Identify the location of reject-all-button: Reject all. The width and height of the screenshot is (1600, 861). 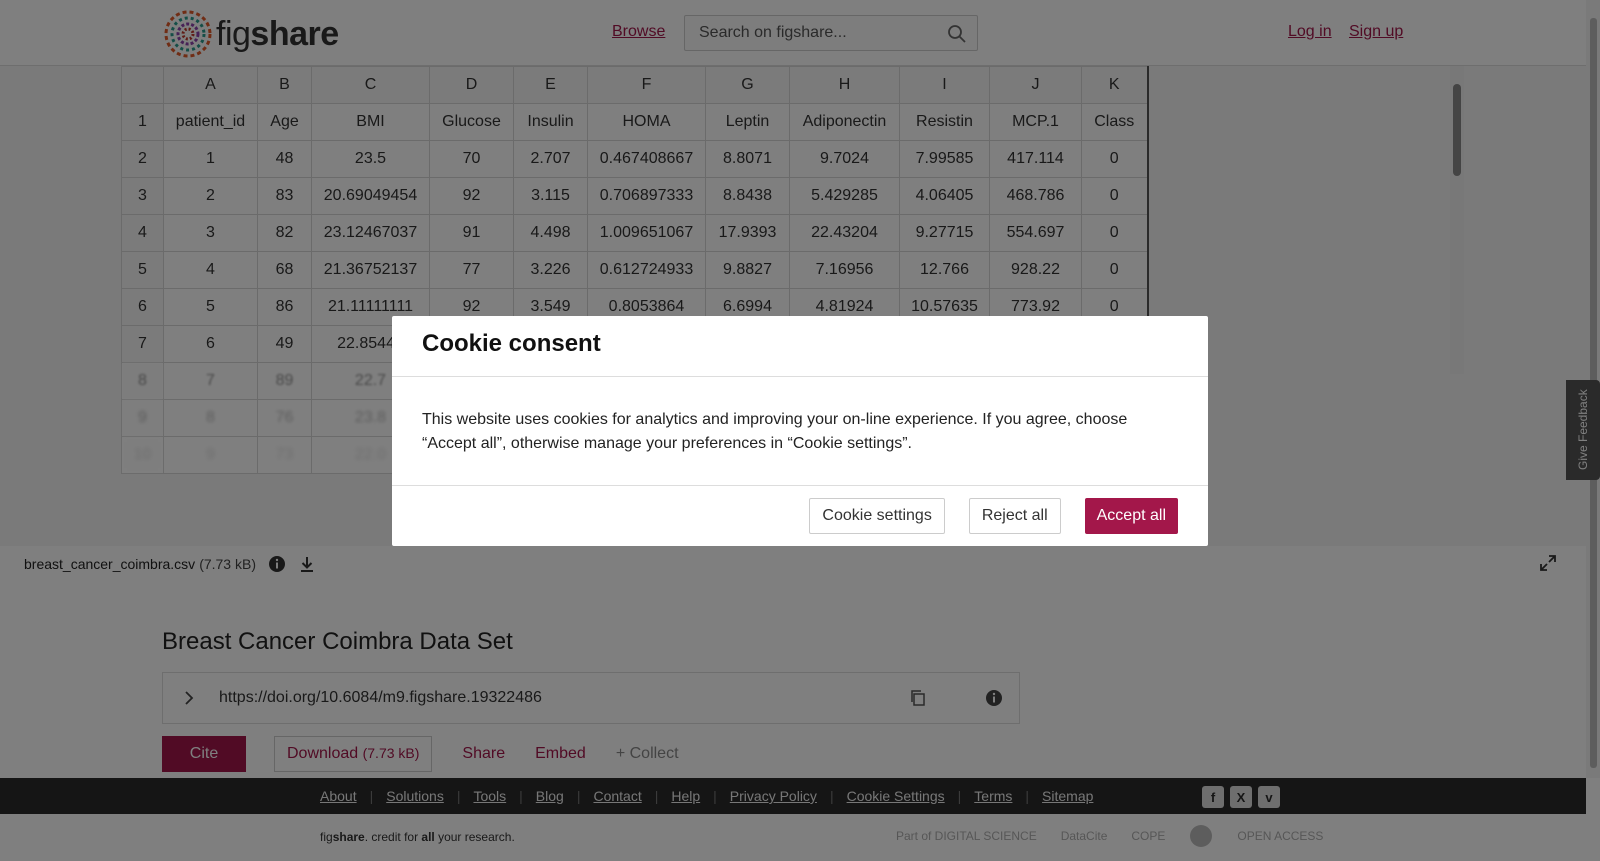
(1014, 516).